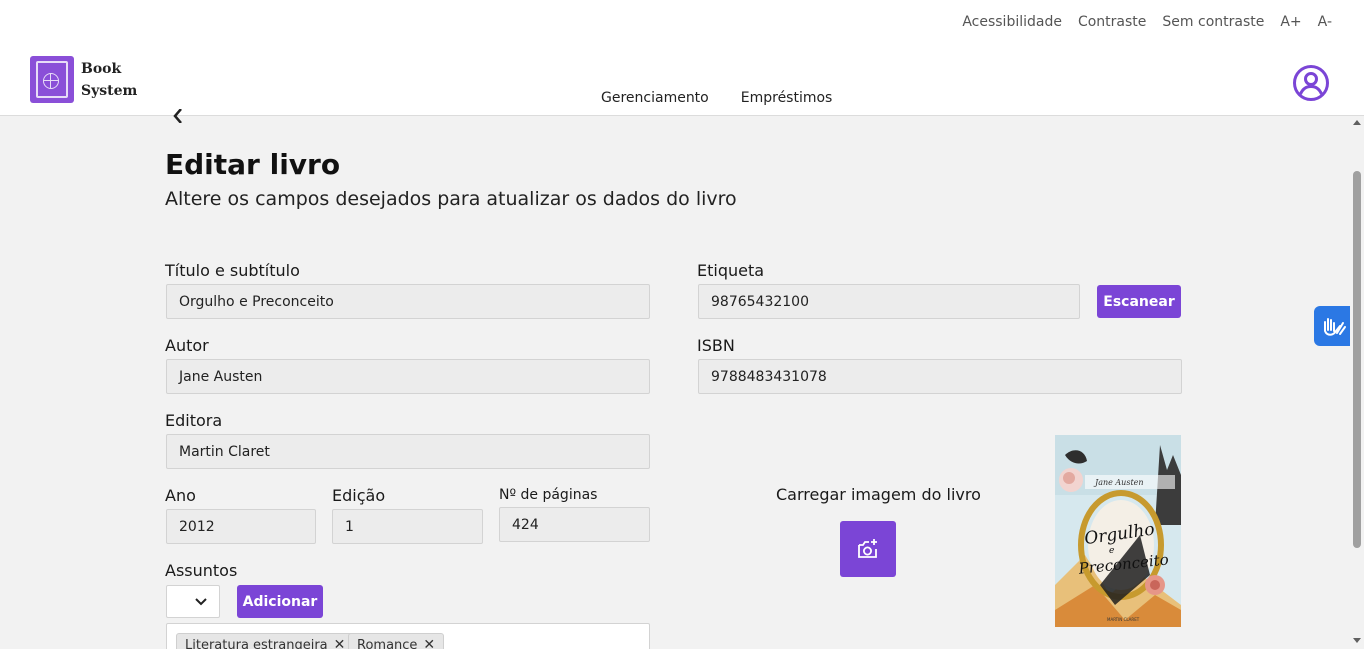 Image resolution: width=1364 pixels, height=649 pixels. Describe the element at coordinates (1357, 122) in the screenshot. I see `scroll-up-icon` at that location.